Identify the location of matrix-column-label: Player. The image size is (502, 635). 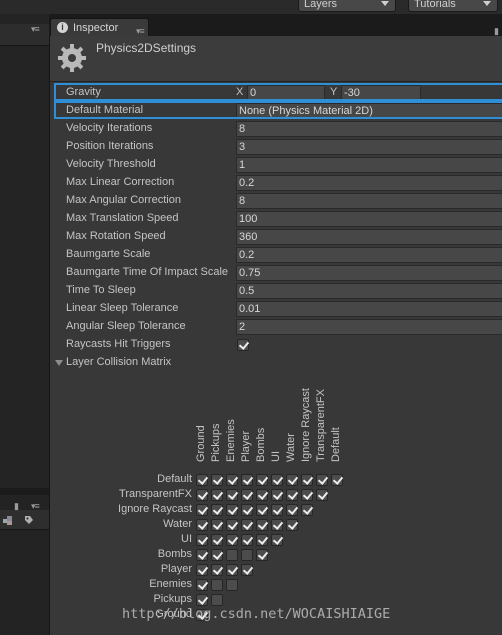
(246, 446).